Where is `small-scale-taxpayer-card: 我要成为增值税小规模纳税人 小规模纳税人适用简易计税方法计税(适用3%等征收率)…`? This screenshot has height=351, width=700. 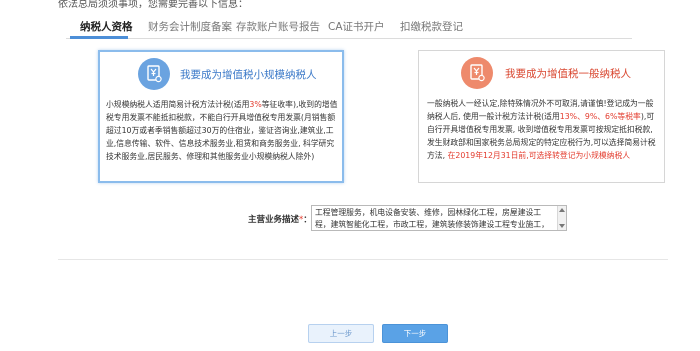
small-scale-taxpayer-card: 我要成为增值税小规模纳税人 小规模纳税人适用简易计税方法计税(适用3%等征收率)… is located at coordinates (221, 116).